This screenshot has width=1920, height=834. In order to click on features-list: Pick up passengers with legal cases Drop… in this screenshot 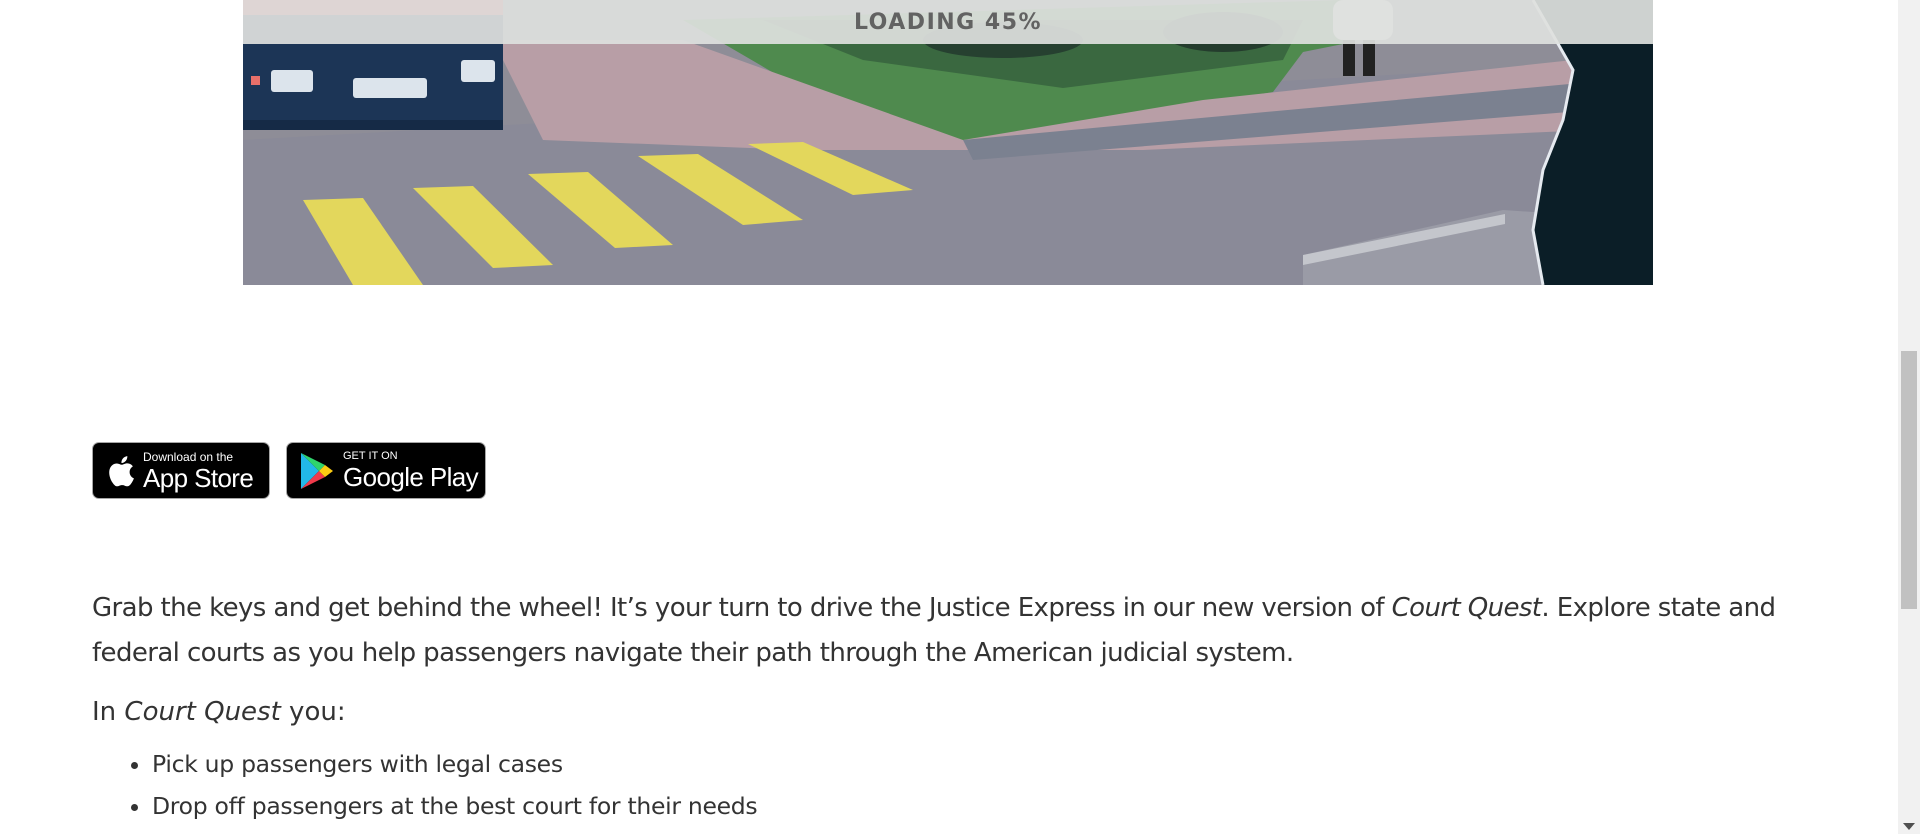, I will do `click(952, 785)`.